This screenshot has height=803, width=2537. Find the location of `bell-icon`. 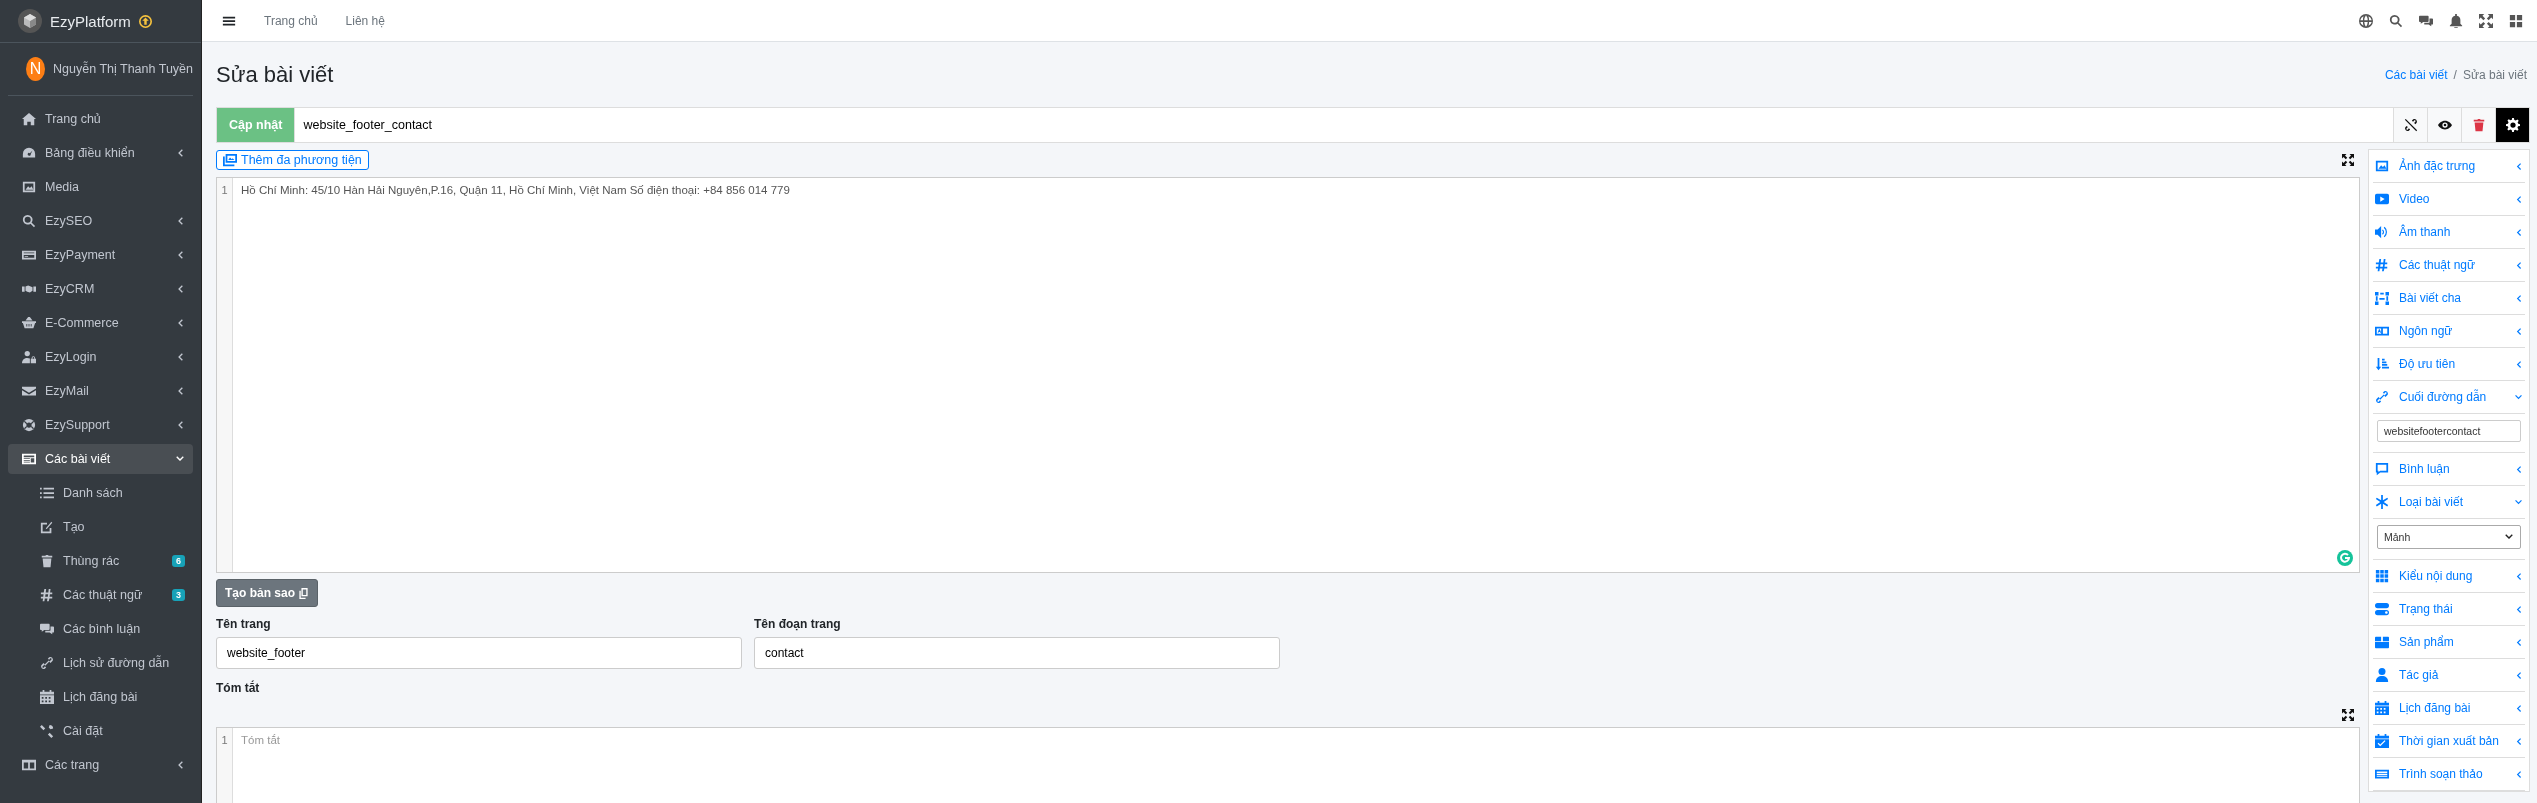

bell-icon is located at coordinates (2456, 20).